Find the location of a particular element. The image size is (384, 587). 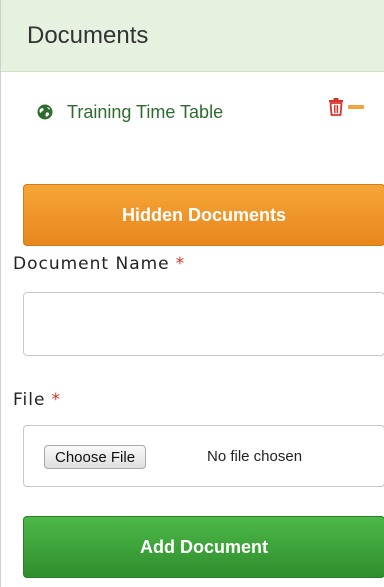

panel-title: Documents is located at coordinates (88, 35).